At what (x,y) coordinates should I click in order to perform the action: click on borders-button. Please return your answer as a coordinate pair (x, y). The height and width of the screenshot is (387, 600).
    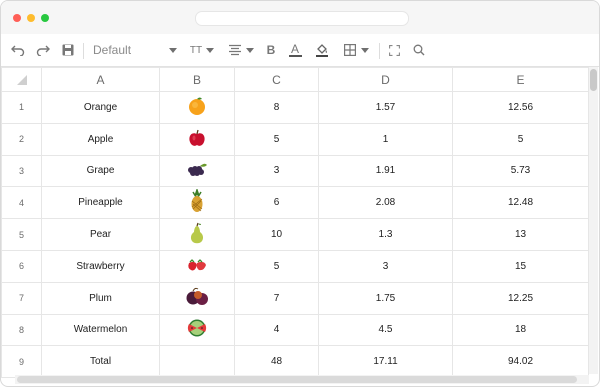
    Looking at the image, I should click on (356, 50).